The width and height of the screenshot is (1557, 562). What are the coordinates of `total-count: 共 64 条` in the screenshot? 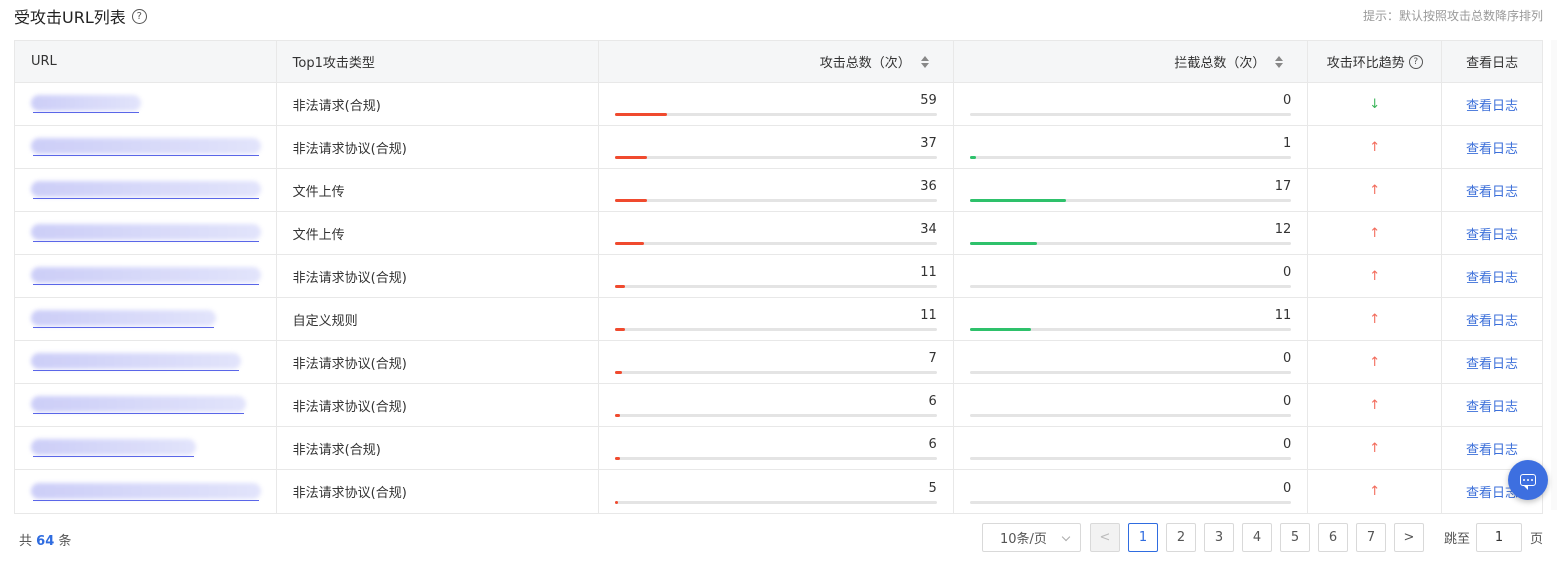 It's located at (45, 539).